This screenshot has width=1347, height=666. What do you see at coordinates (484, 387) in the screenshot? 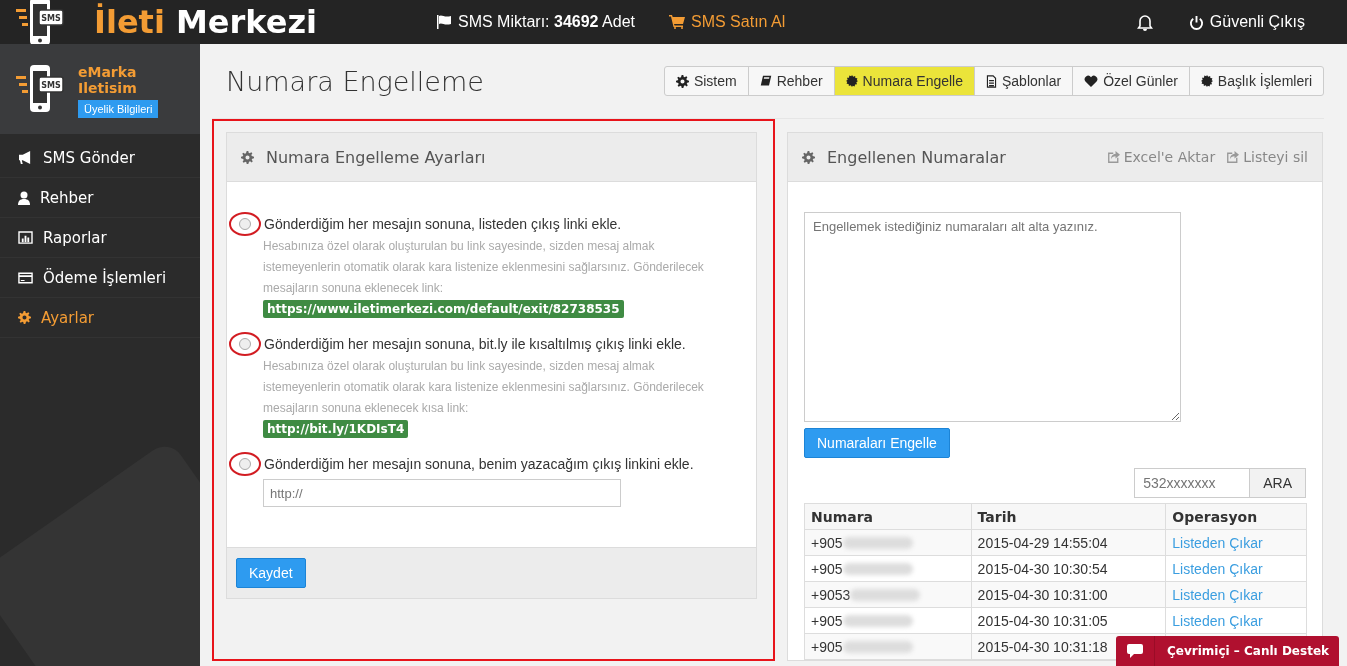
I see `option-description: Hesabınıza özel olarak oluşturulan bu link sayesinde, sizden mesaj almak istemeyenlerin otomatik olarak kara listenize eklenmesini sağlarsınız. Gönderilecek mesajların sonuna eklenecek kısa link:` at bounding box center [484, 387].